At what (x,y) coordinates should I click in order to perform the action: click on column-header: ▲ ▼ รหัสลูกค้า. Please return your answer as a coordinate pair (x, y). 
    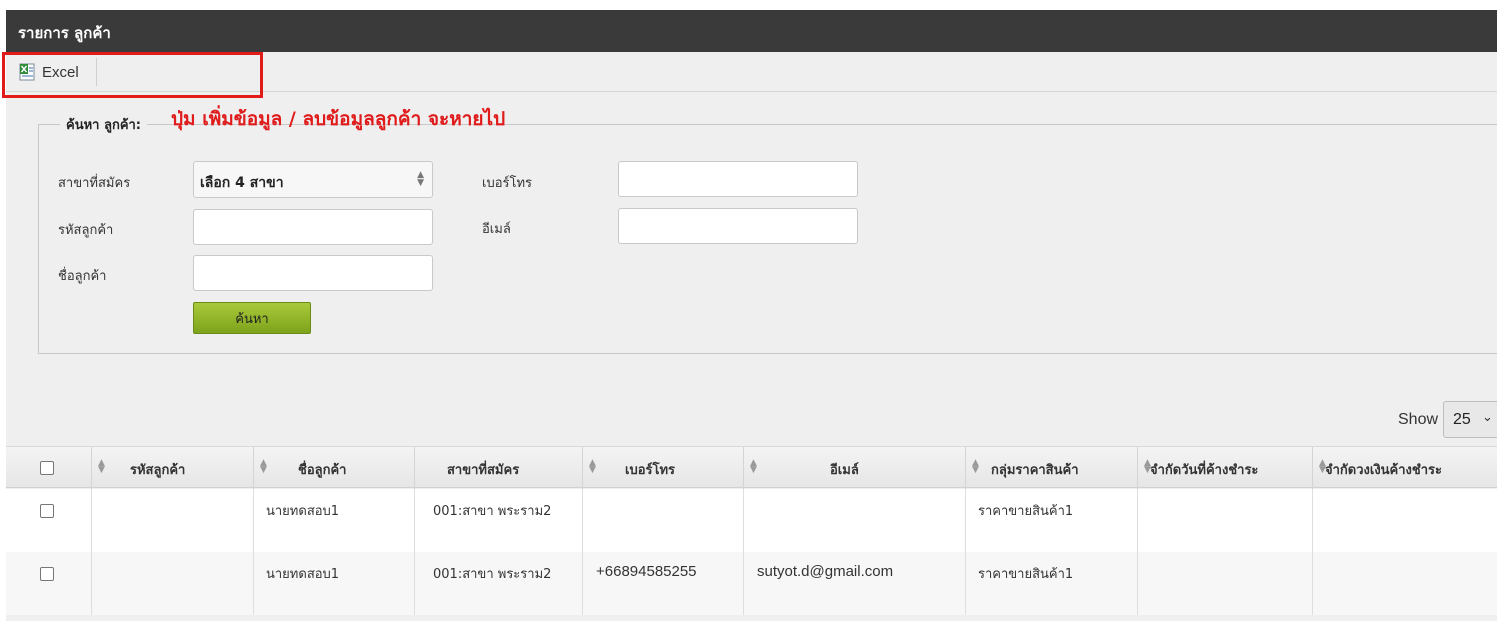
    Looking at the image, I should click on (173, 468).